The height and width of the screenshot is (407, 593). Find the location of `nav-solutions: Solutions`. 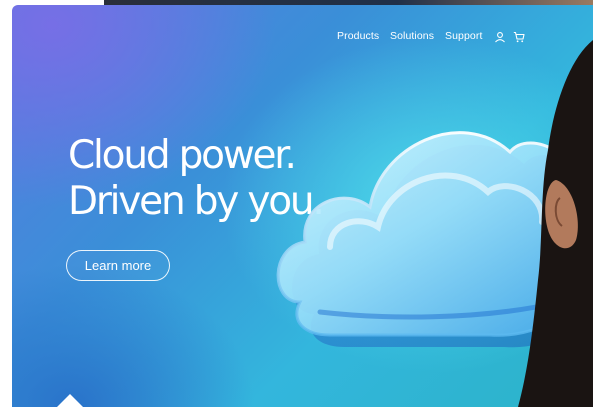

nav-solutions: Solutions is located at coordinates (412, 36).